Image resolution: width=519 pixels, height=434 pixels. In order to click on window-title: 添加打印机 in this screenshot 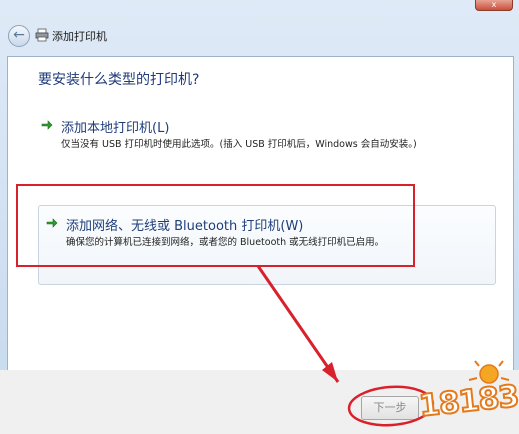, I will do `click(79, 36)`.